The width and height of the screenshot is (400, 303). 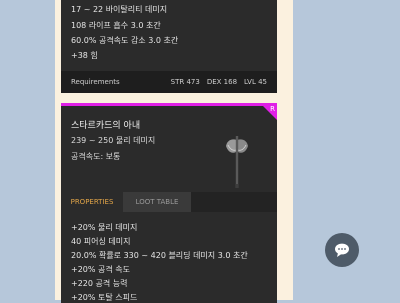 I want to click on item-attack-speed: 공격속도: 보통, so click(x=96, y=156).